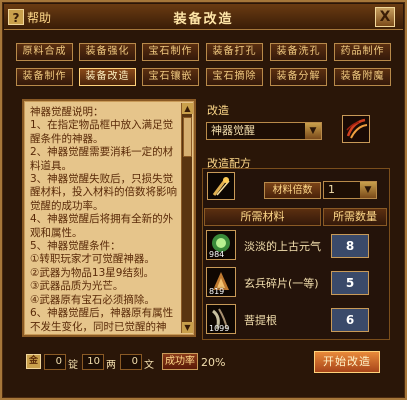 The image size is (407, 400). I want to click on col-material-header: 所需材料, so click(262, 217).